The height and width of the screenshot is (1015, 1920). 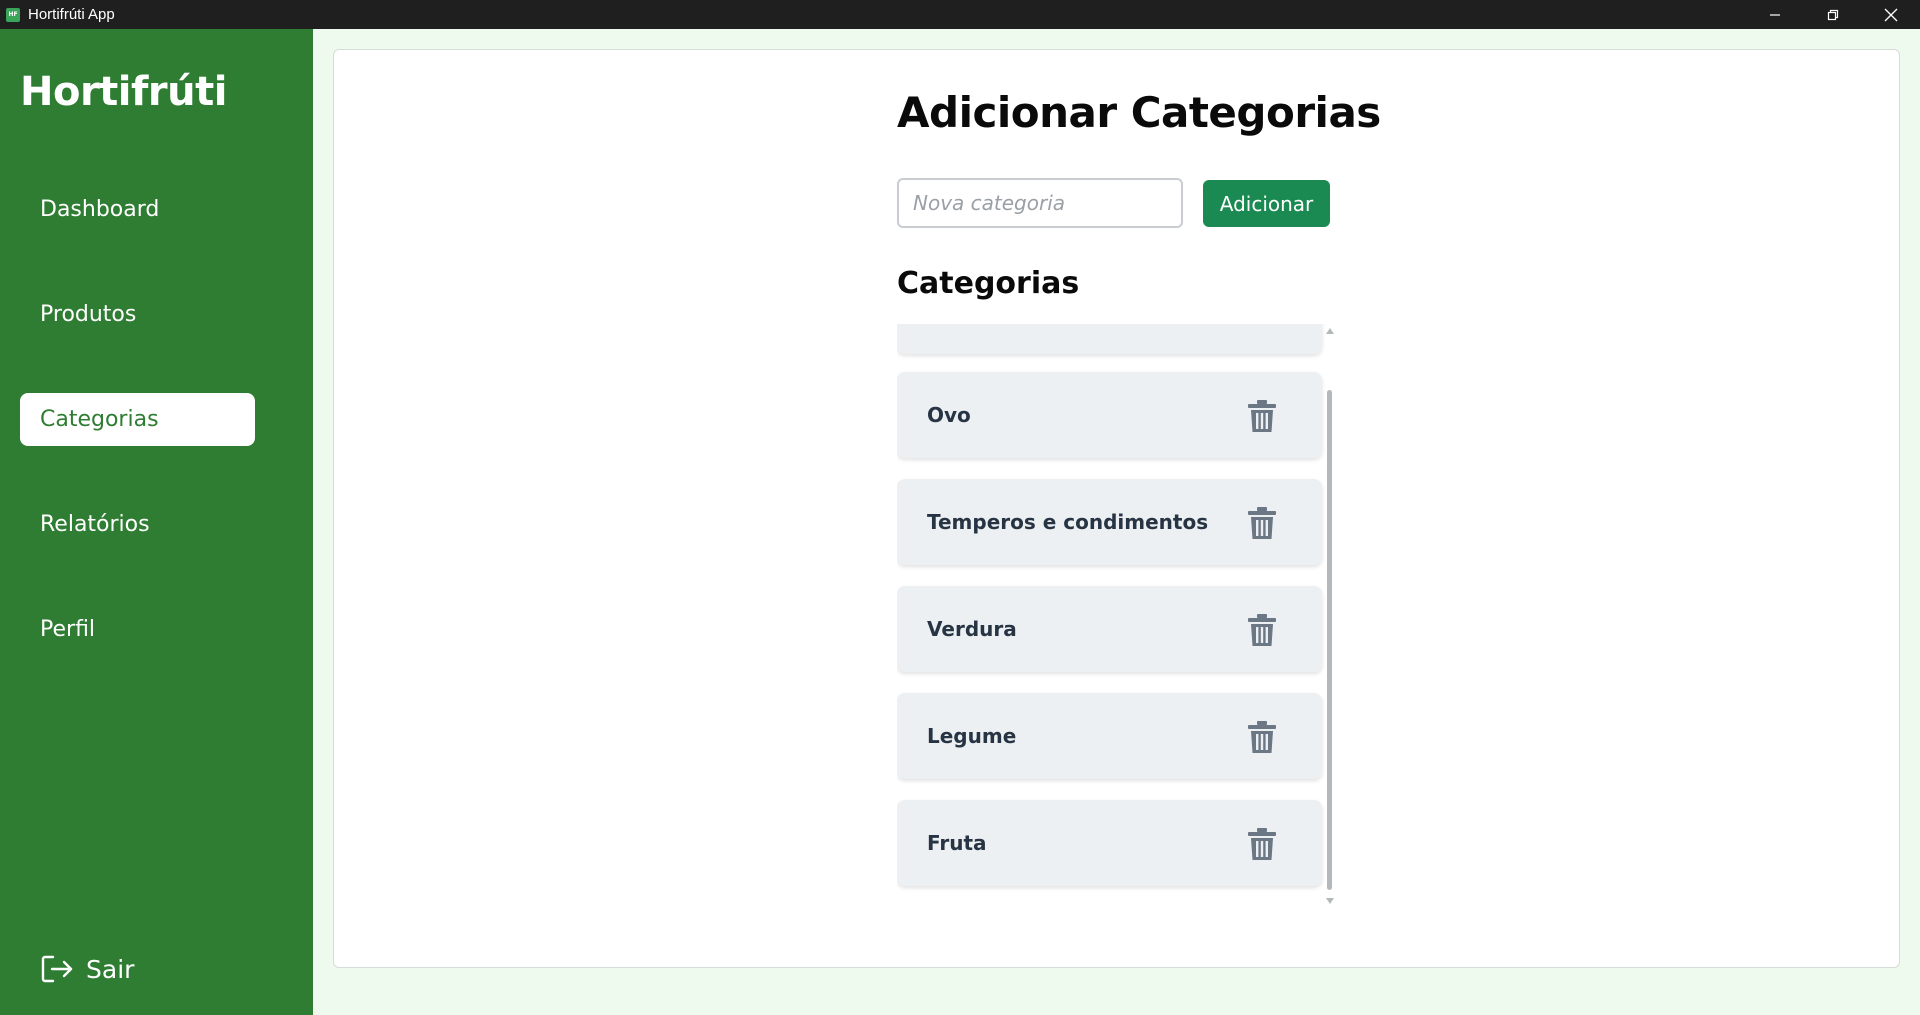 I want to click on sidebar-item-categorias: Categorias, so click(x=137, y=419).